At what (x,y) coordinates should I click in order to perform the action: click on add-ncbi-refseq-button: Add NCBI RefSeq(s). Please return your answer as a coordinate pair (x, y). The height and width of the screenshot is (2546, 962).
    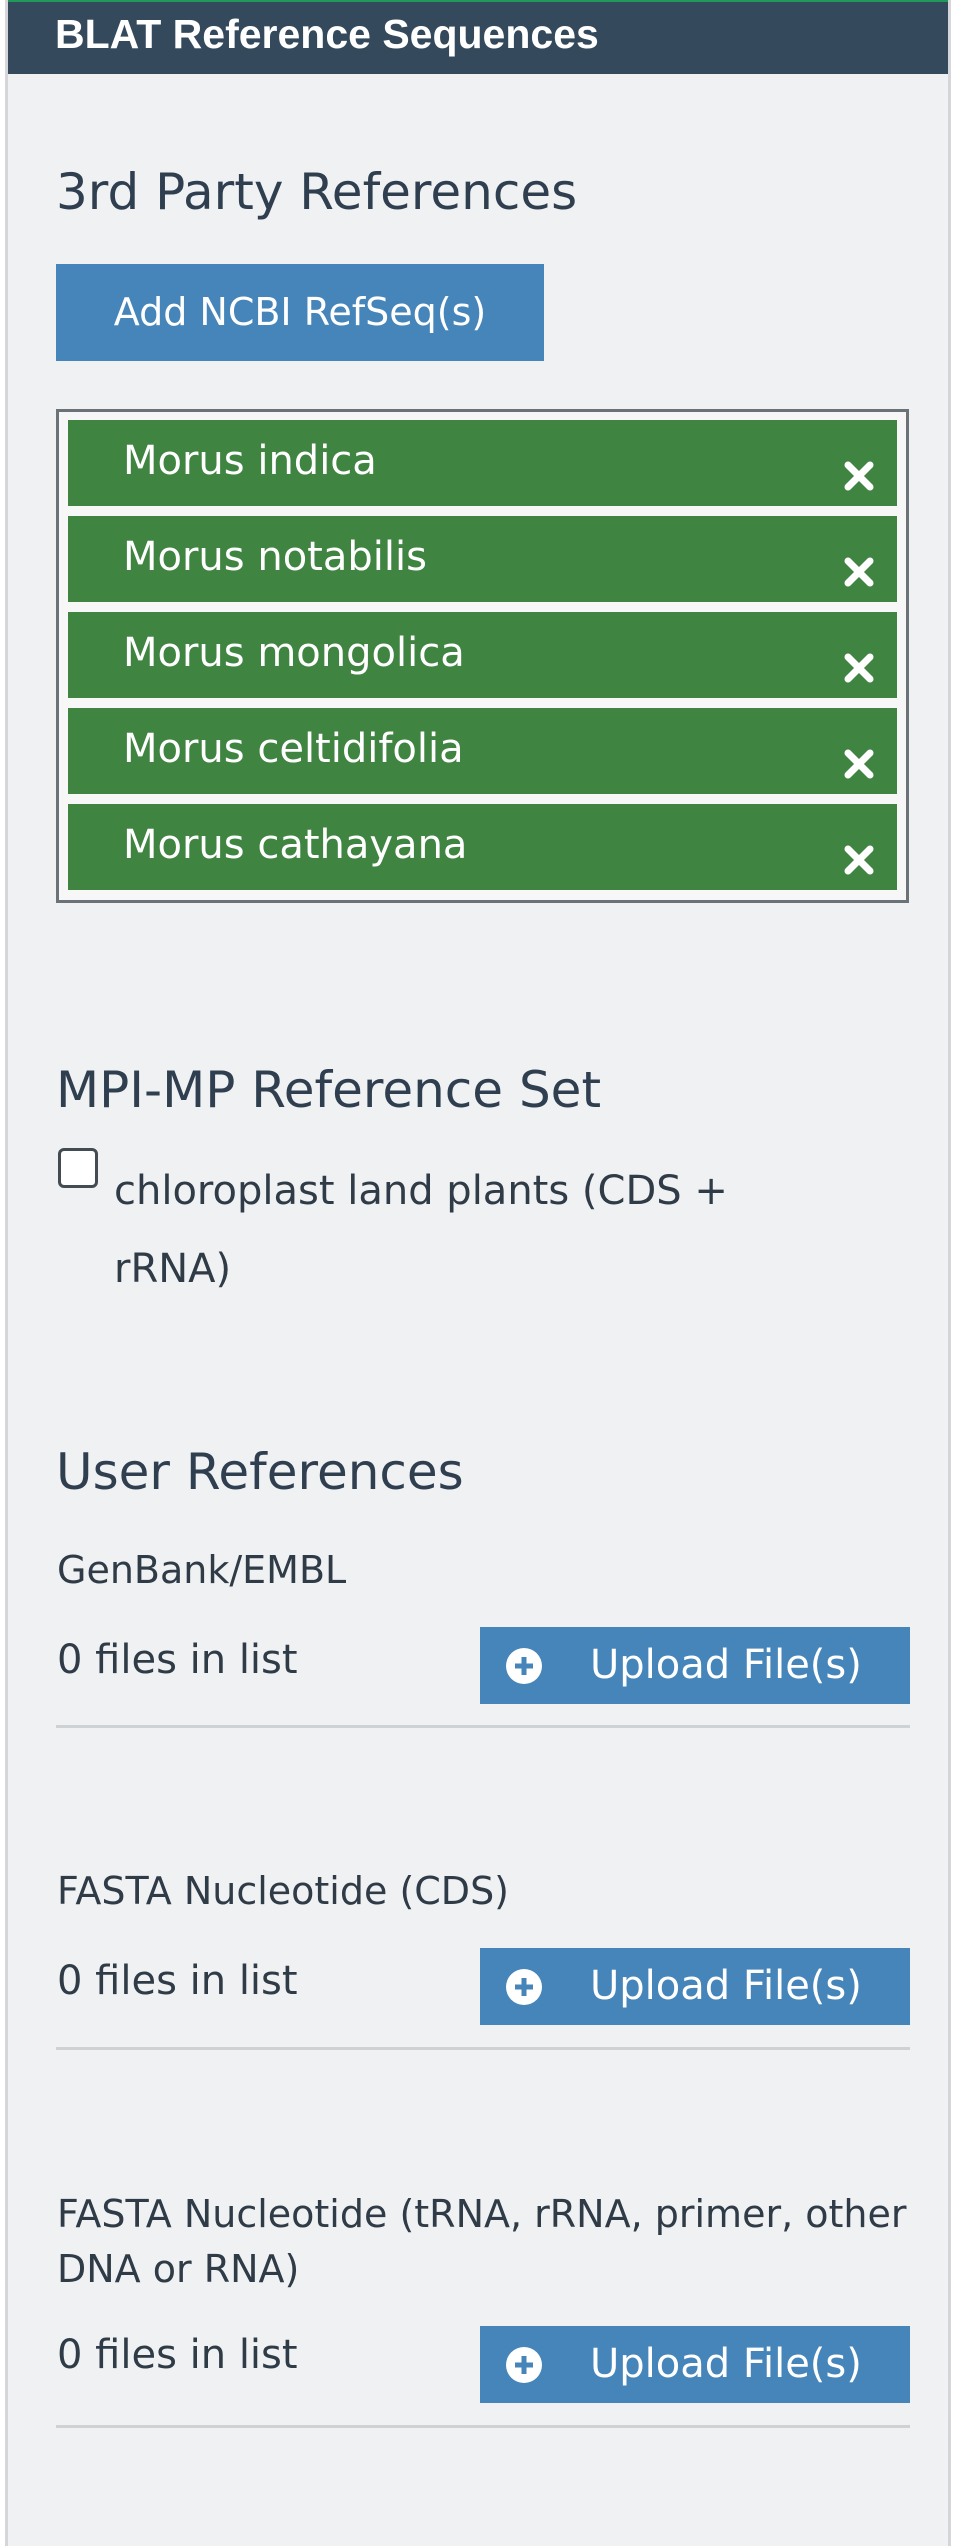
    Looking at the image, I should click on (300, 312).